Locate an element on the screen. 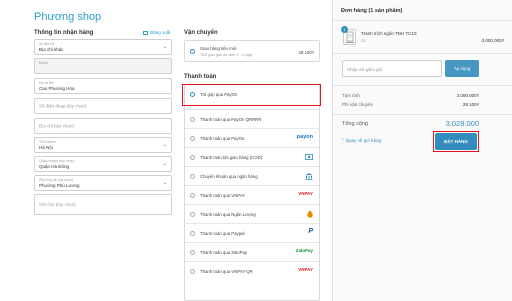 This screenshot has height=301, width=512. note-placeholder: Ghi chú (tùy chọn) is located at coordinates (57, 204).